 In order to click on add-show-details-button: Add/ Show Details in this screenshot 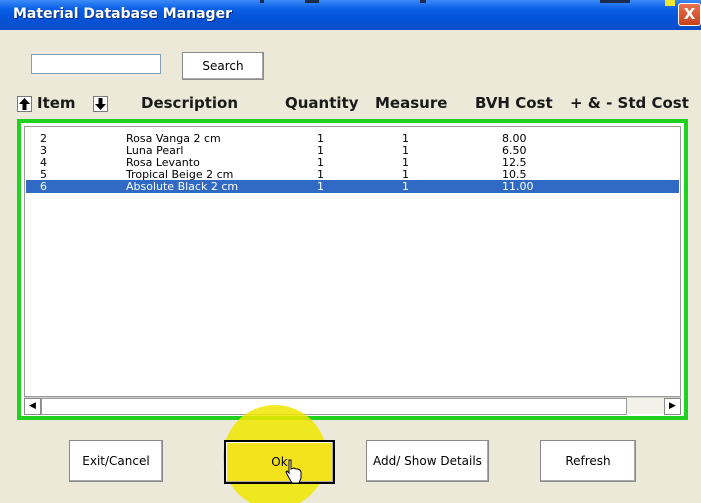, I will do `click(427, 461)`.